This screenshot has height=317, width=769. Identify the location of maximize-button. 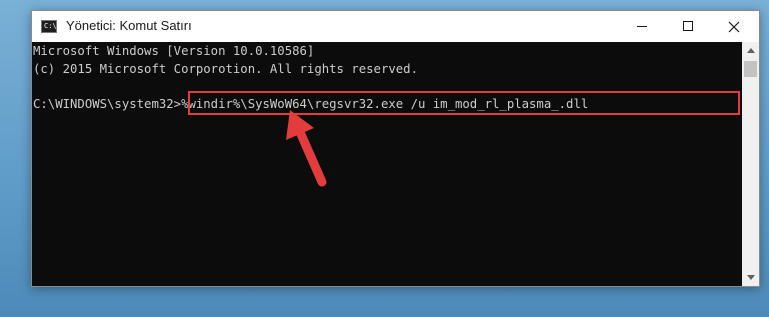
(688, 26).